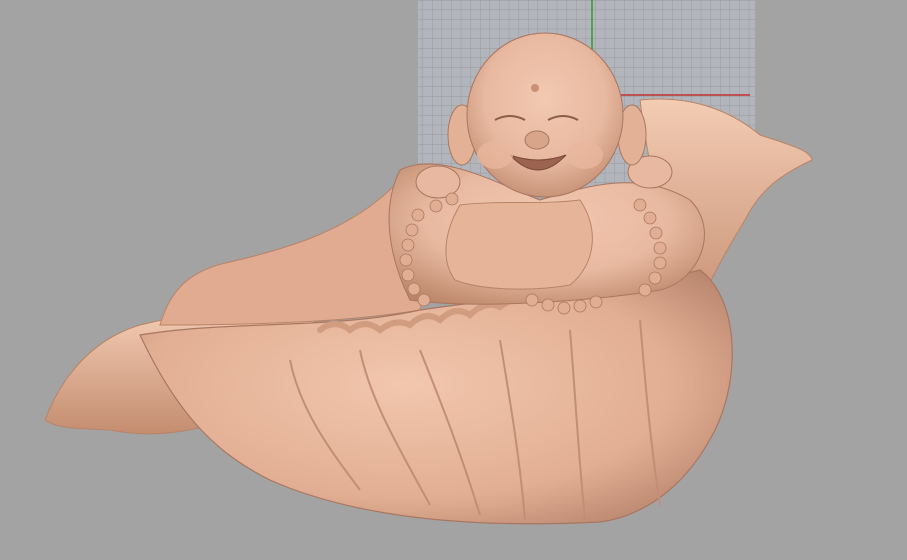 The height and width of the screenshot is (560, 907). Describe the element at coordinates (519, 244) in the screenshot. I see `robe-fold` at that location.